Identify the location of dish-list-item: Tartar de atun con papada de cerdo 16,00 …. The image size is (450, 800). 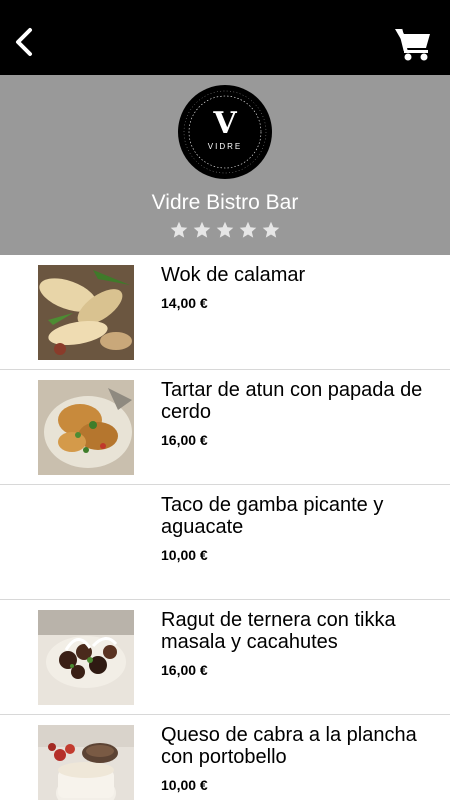
(225, 427).